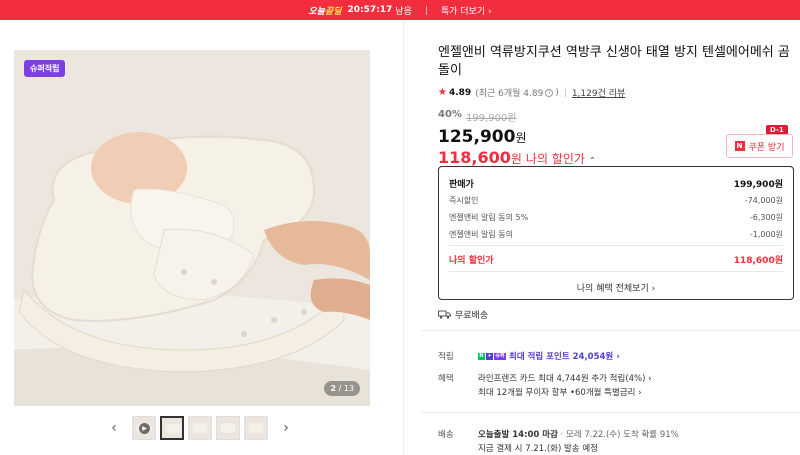  Describe the element at coordinates (460, 92) in the screenshot. I see `rating-score: 4.89` at that location.